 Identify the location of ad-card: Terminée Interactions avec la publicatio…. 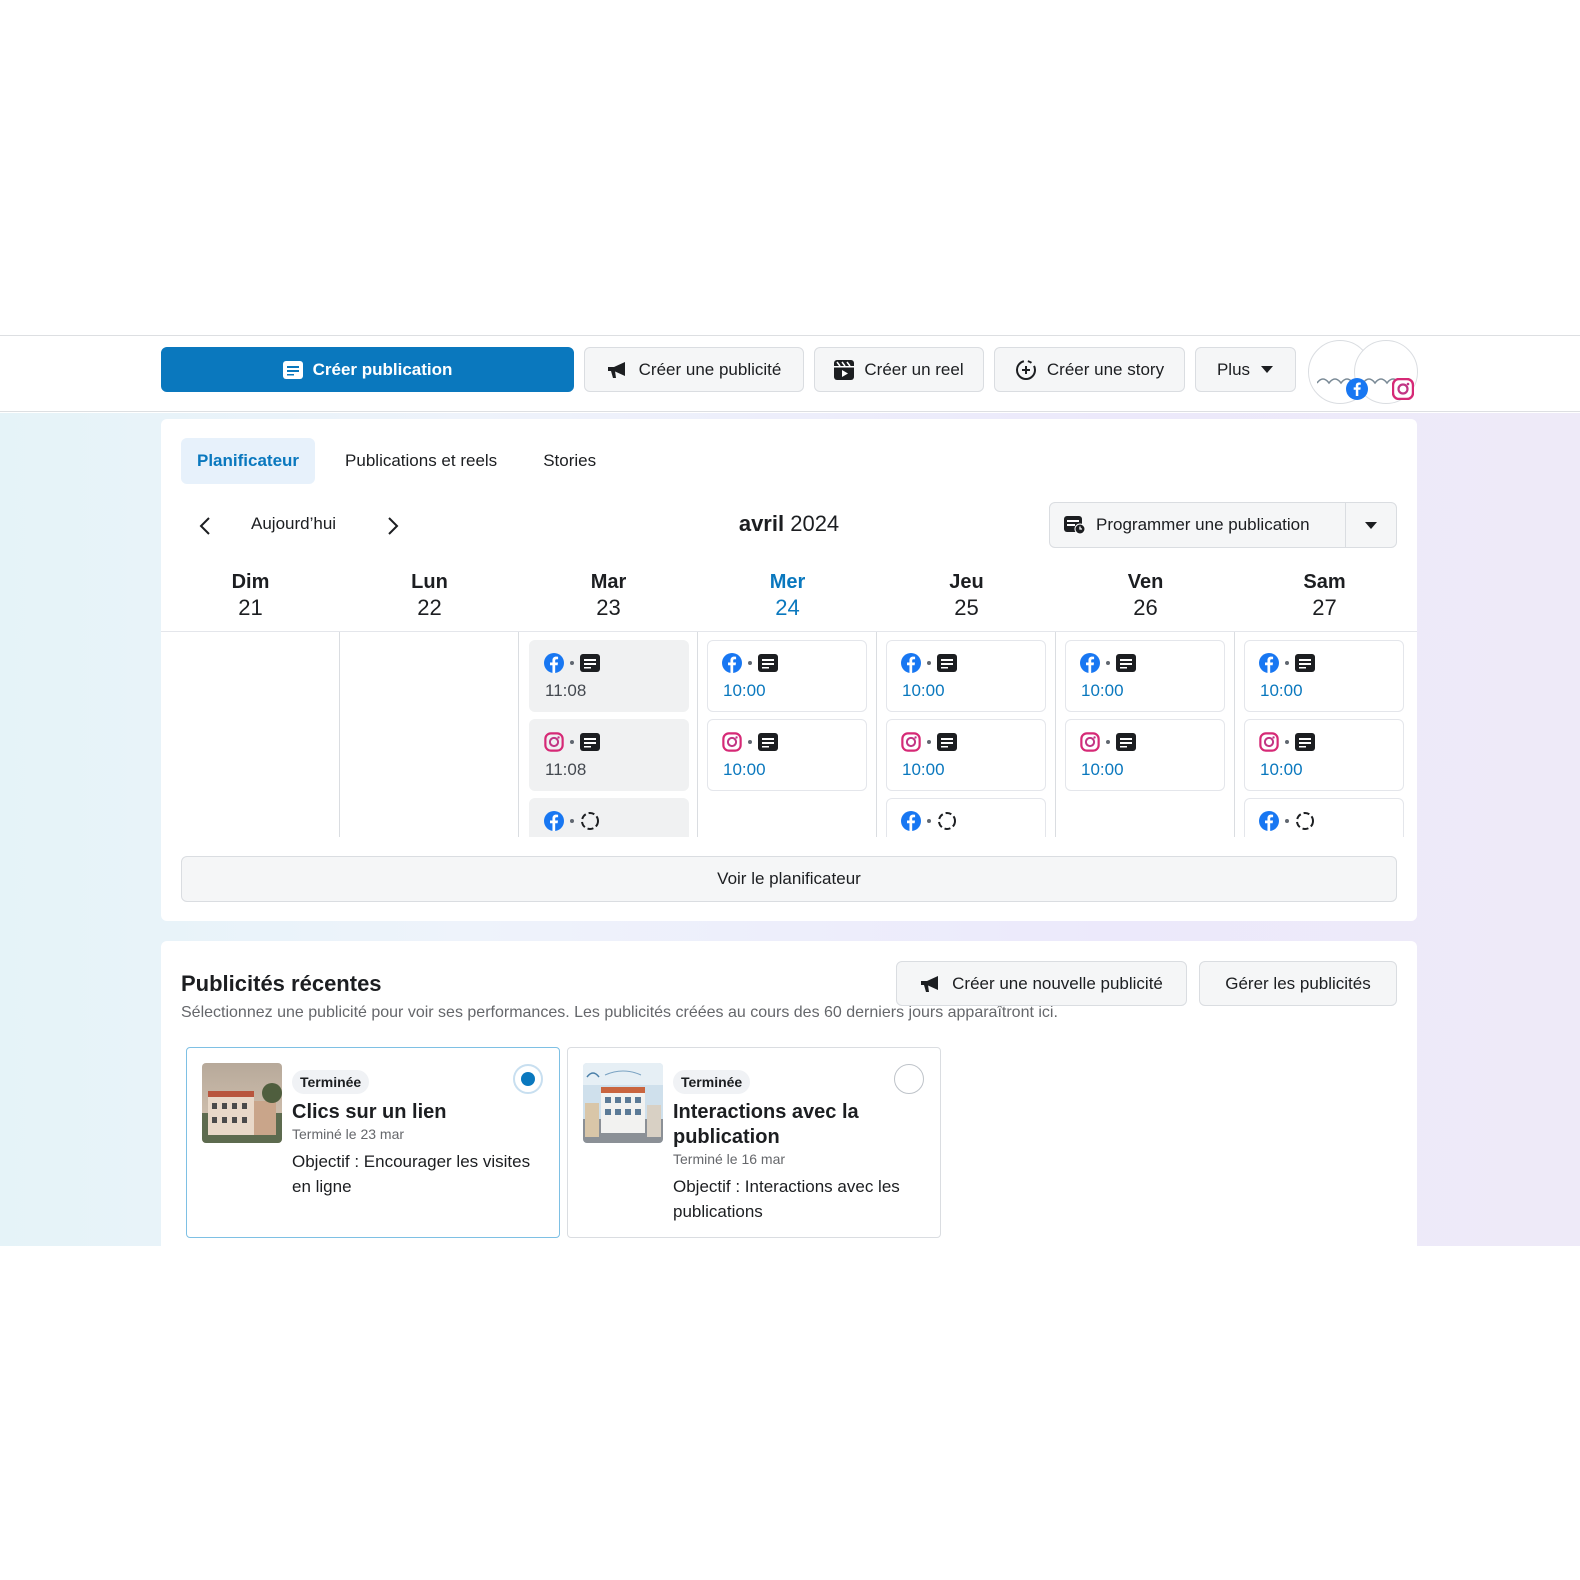
(754, 1142).